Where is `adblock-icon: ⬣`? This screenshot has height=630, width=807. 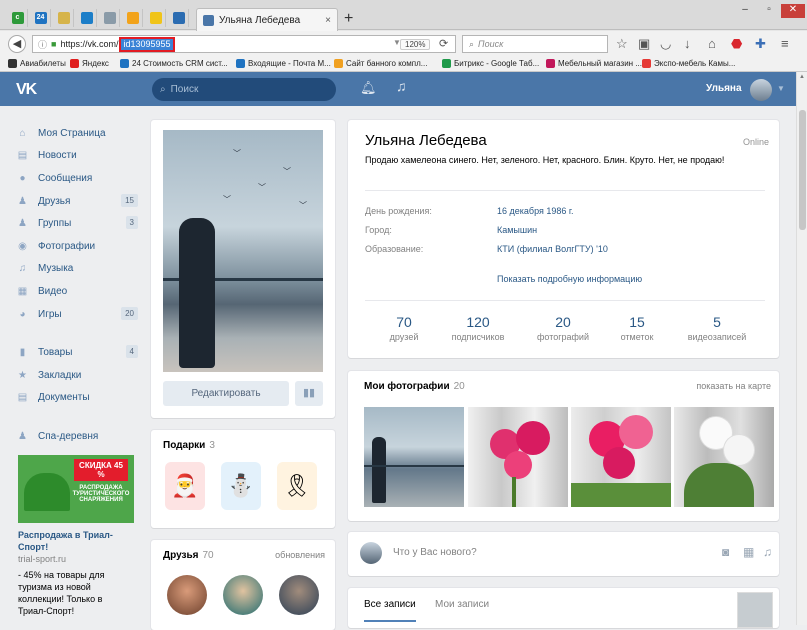 adblock-icon: ⬣ is located at coordinates (736, 44).